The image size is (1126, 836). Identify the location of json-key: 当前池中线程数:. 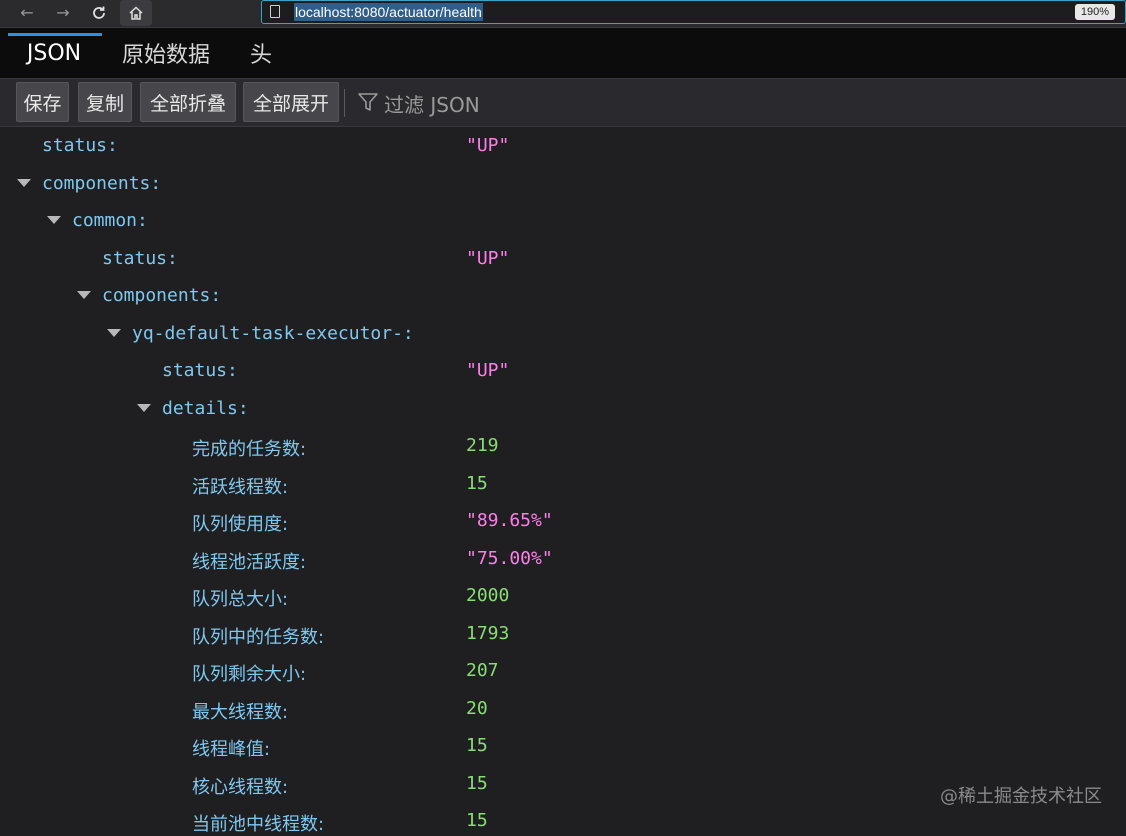
(258, 824).